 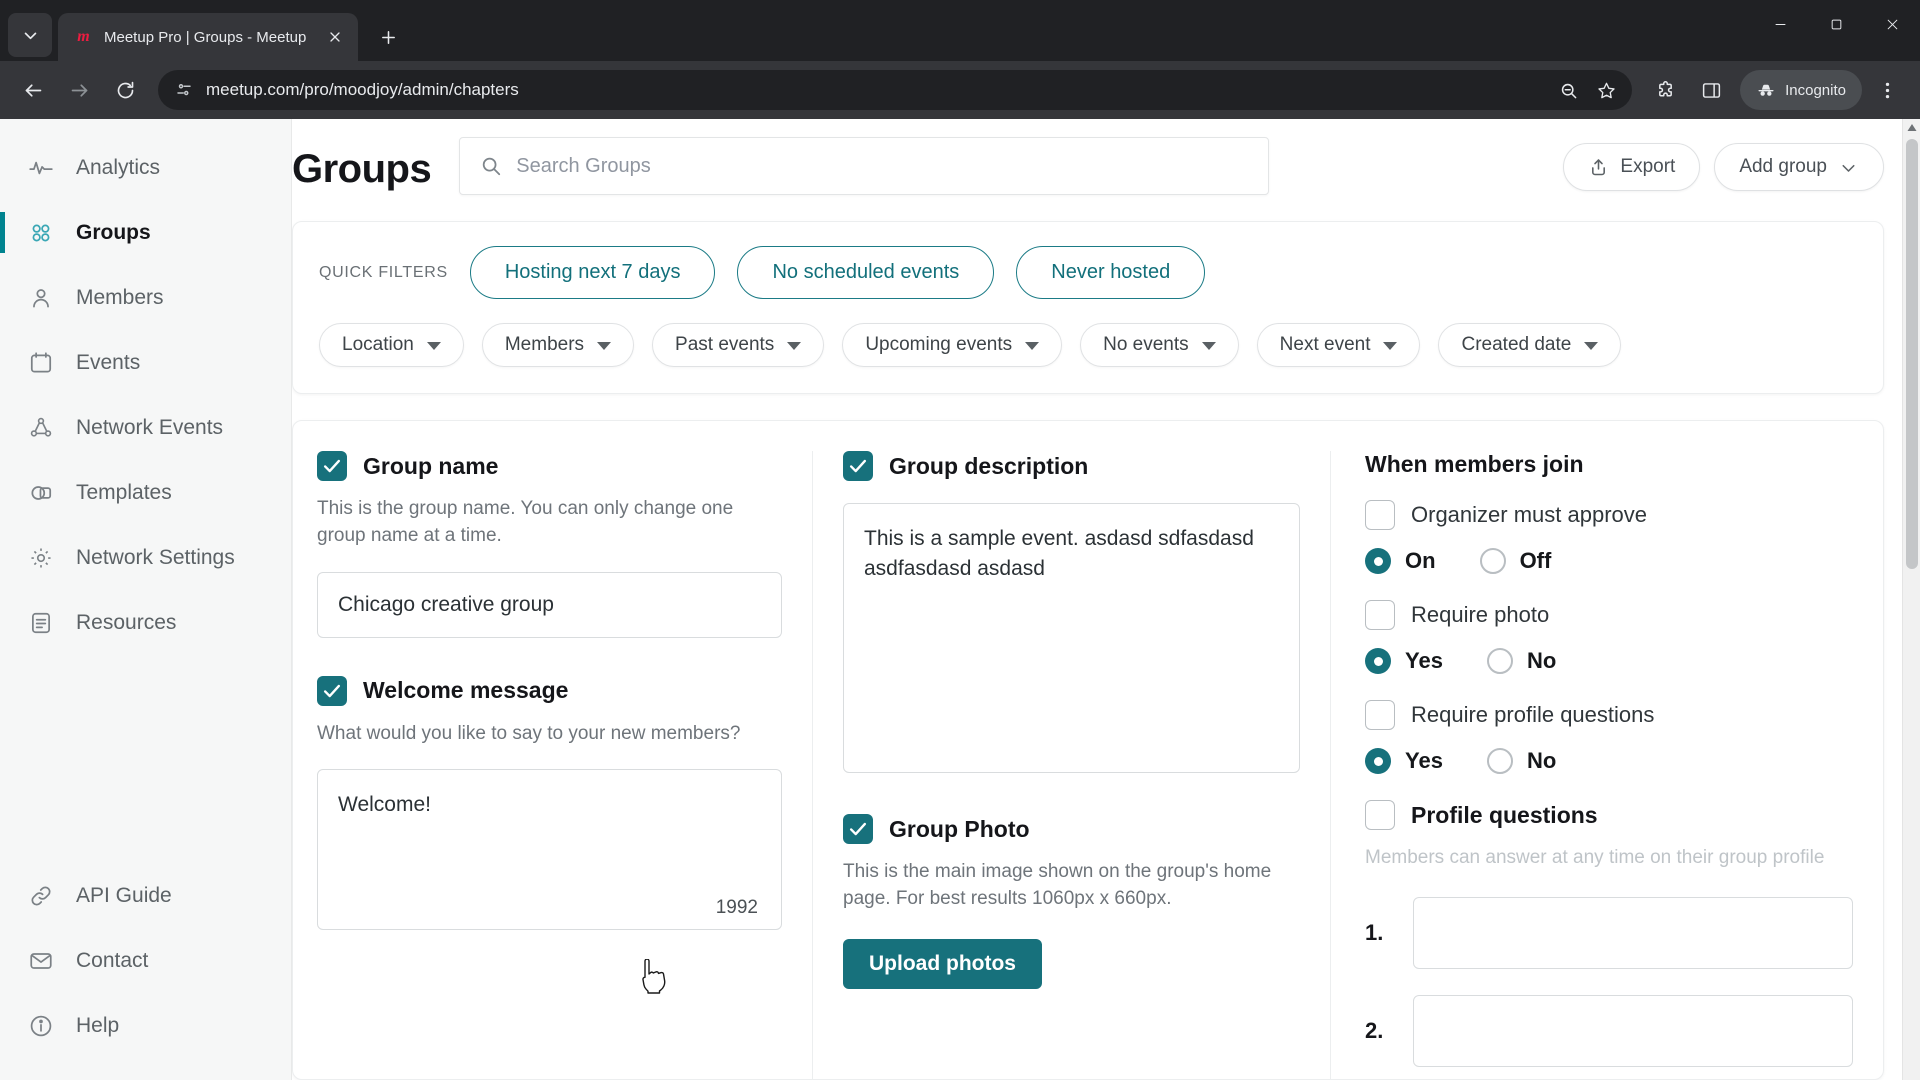 I want to click on page-header: Groups Export Add group, so click(x=1106, y=157).